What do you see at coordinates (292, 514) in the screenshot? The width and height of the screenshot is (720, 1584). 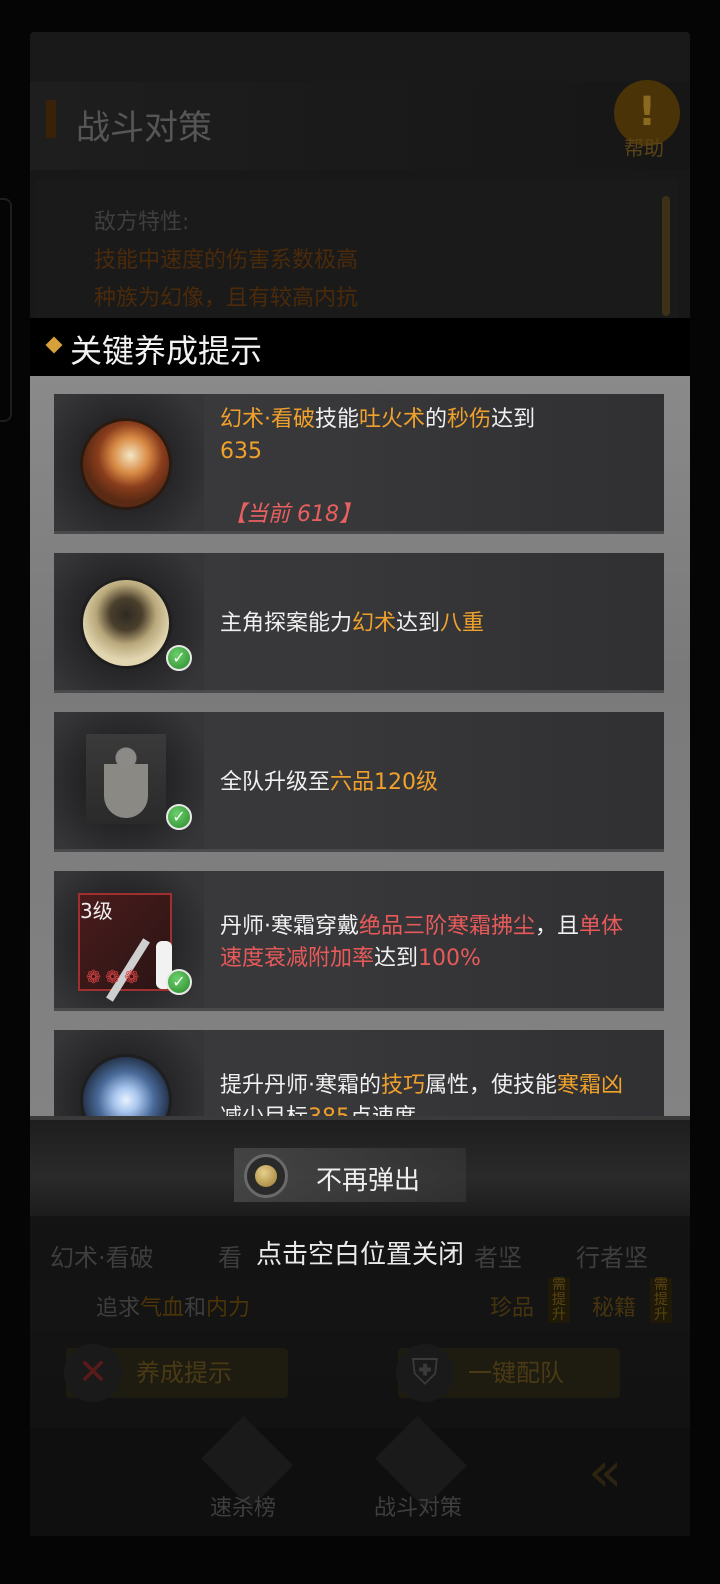 I see `current-value: 【当前 618】` at bounding box center [292, 514].